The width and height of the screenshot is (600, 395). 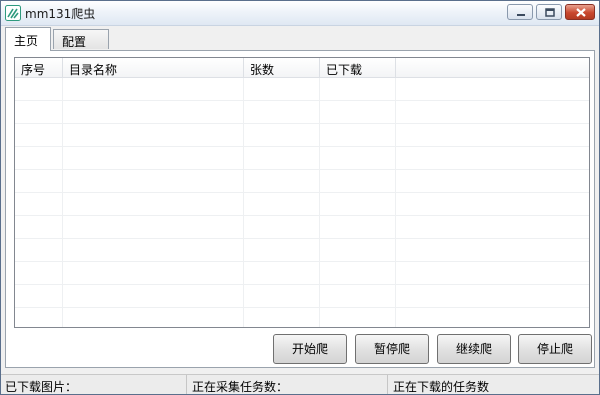 I want to click on pause-crawl-button: 暂停爬, so click(x=392, y=349).